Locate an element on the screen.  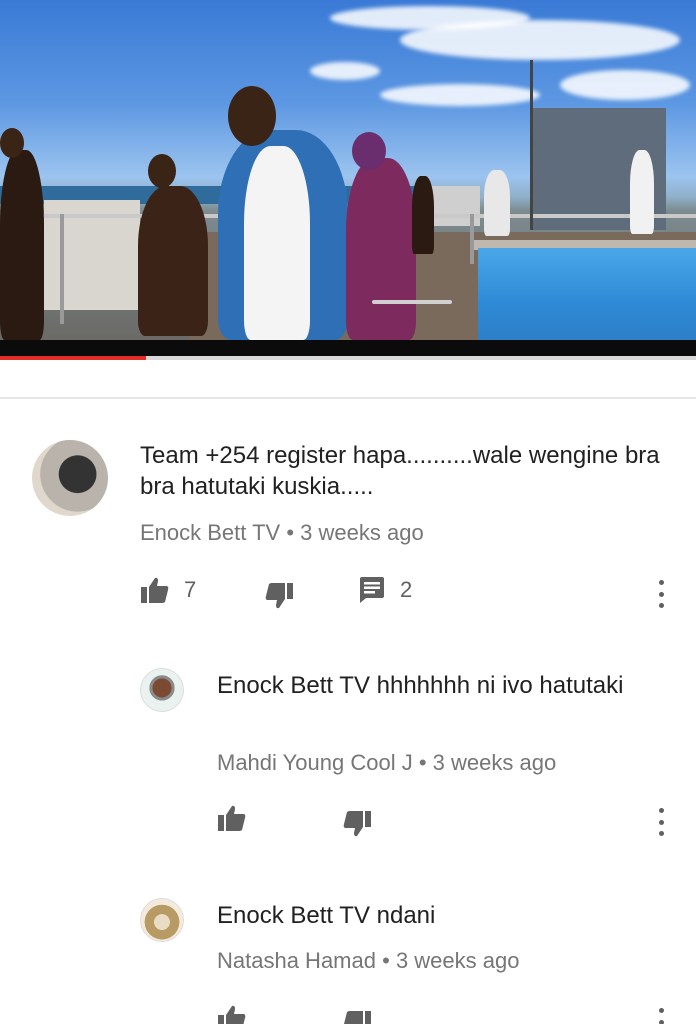
author-name: Natasha Hamad is located at coordinates (296, 960).